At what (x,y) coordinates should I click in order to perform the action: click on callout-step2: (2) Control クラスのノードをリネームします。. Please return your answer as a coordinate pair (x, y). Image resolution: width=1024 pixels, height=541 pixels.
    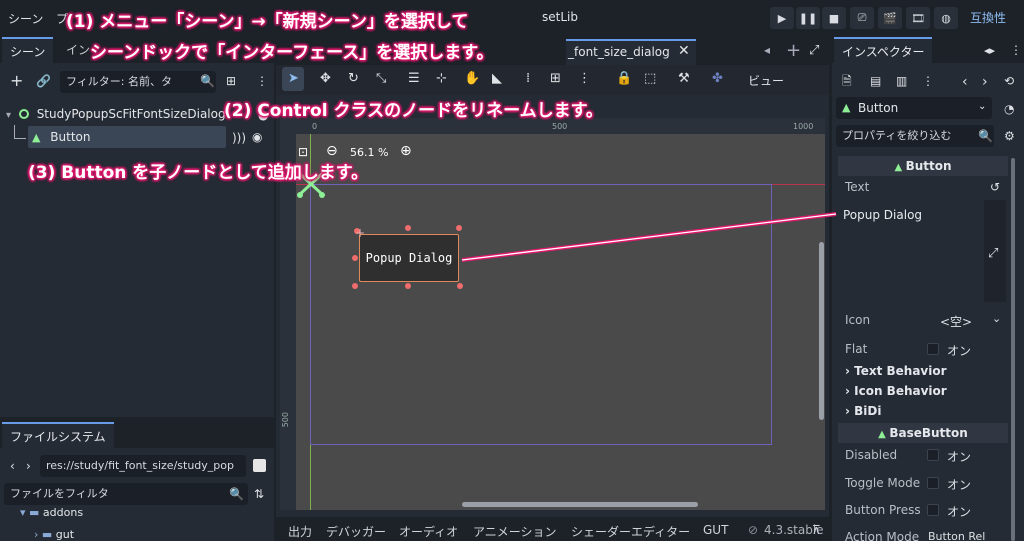
    Looking at the image, I should click on (413, 111).